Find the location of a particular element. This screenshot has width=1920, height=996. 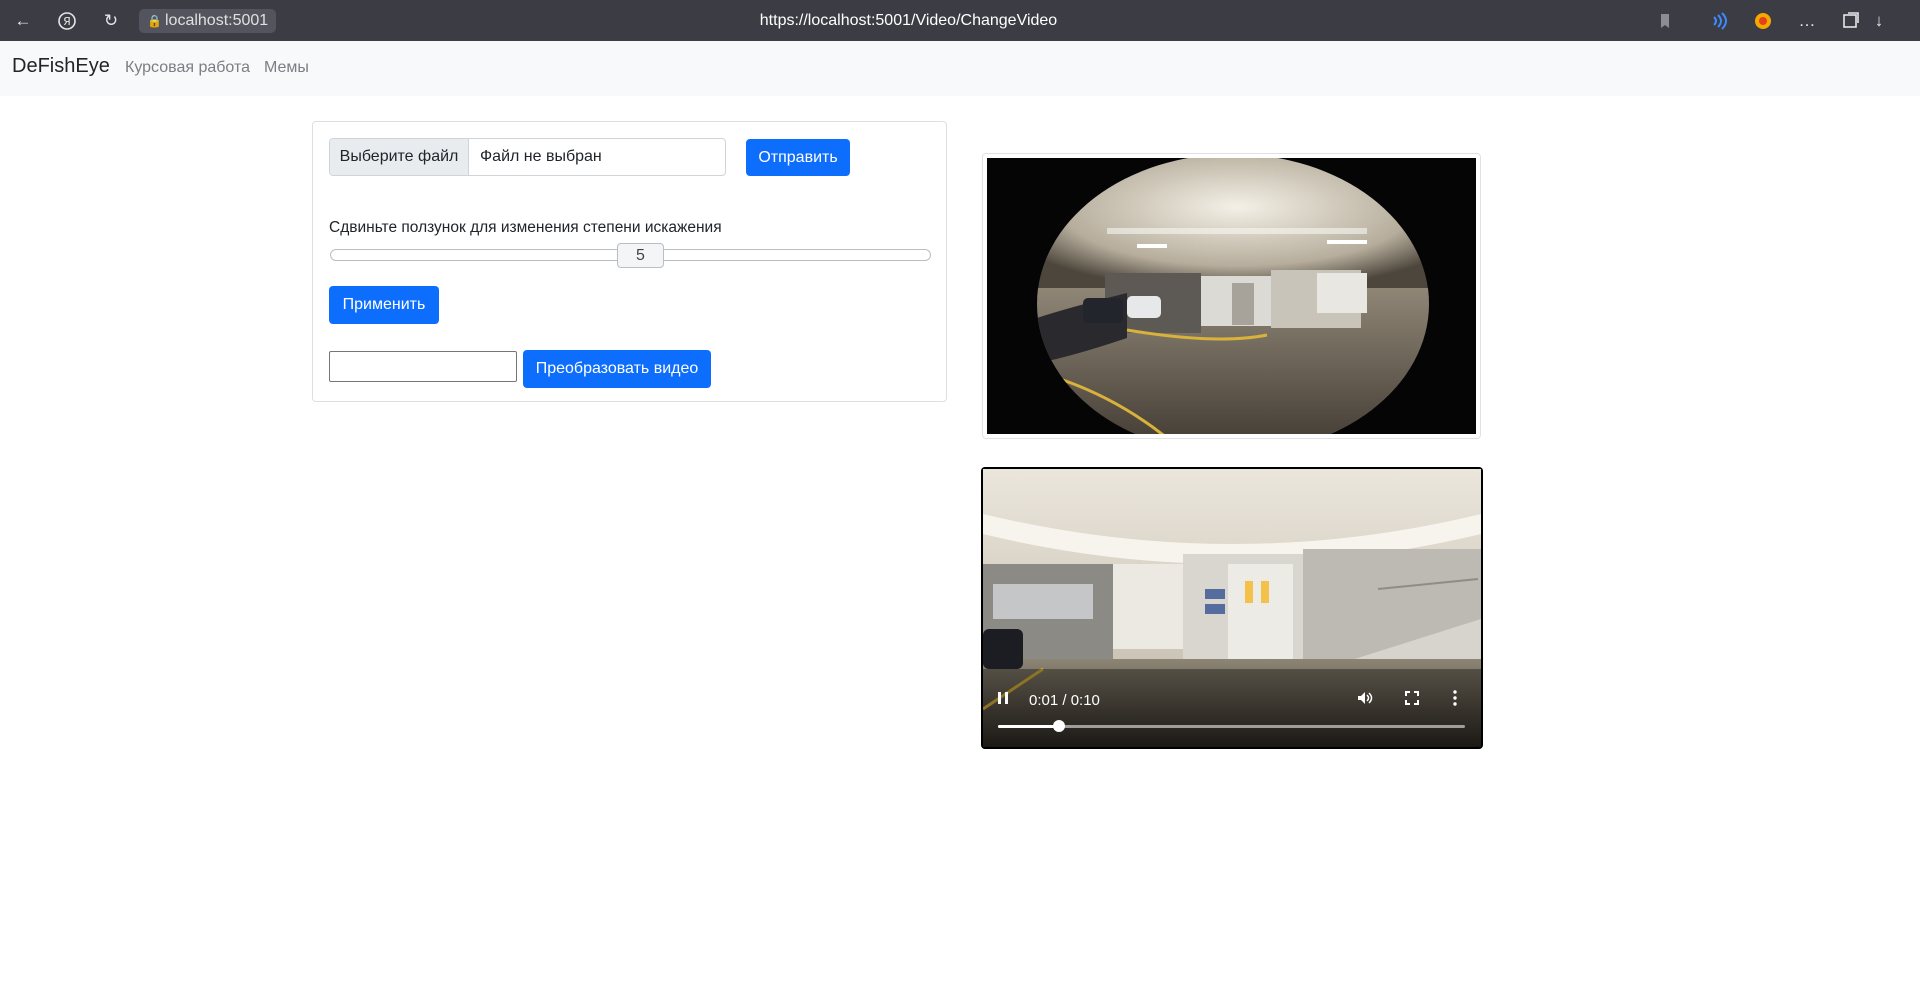

video-time: 0:01 / 0:10 is located at coordinates (1064, 700).